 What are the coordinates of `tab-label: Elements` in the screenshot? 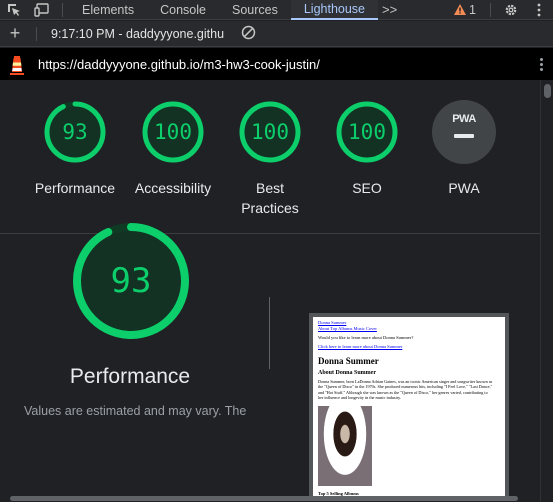 It's located at (108, 9).